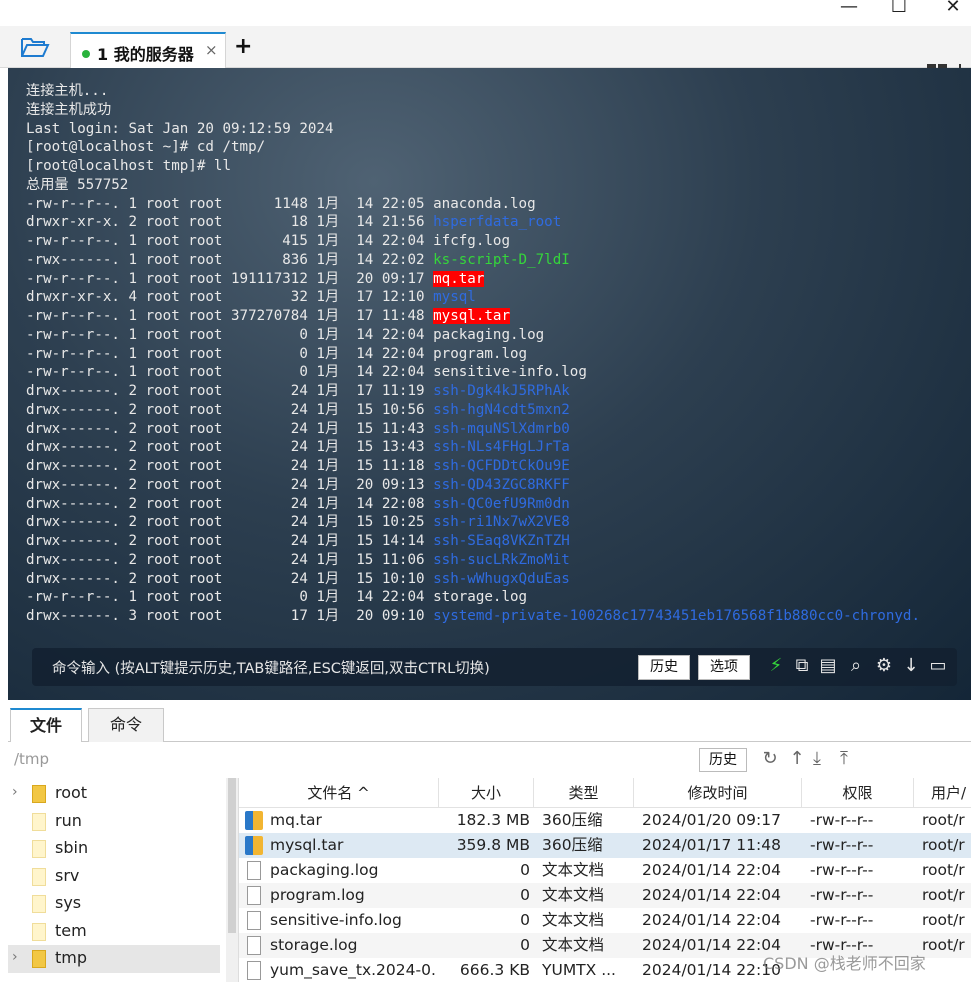 This screenshot has width=971, height=982. I want to click on tree-scrollbar, so click(232, 880).